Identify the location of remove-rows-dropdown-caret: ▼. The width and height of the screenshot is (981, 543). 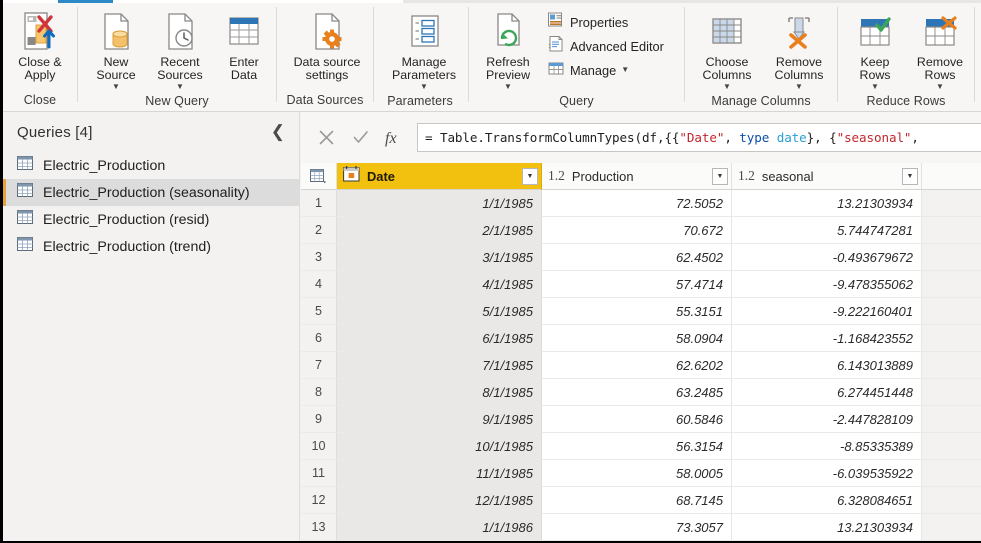
(940, 86).